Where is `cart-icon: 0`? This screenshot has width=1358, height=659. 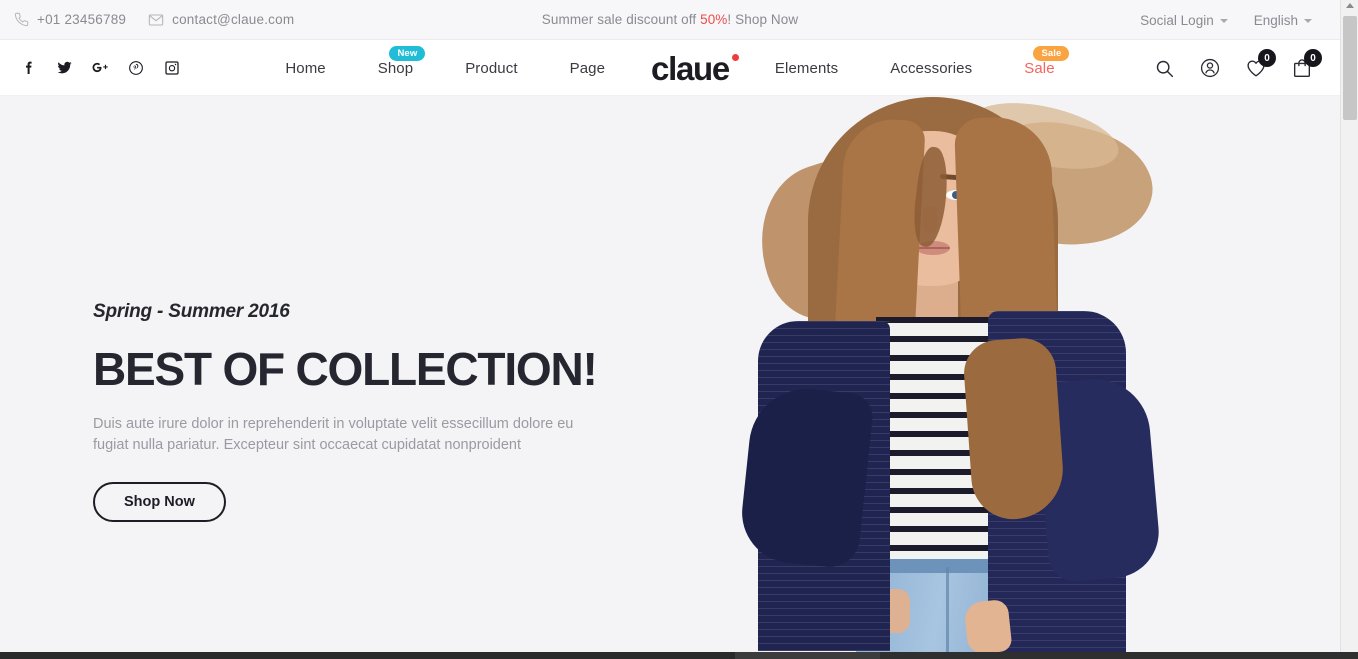 cart-icon: 0 is located at coordinates (1306, 64).